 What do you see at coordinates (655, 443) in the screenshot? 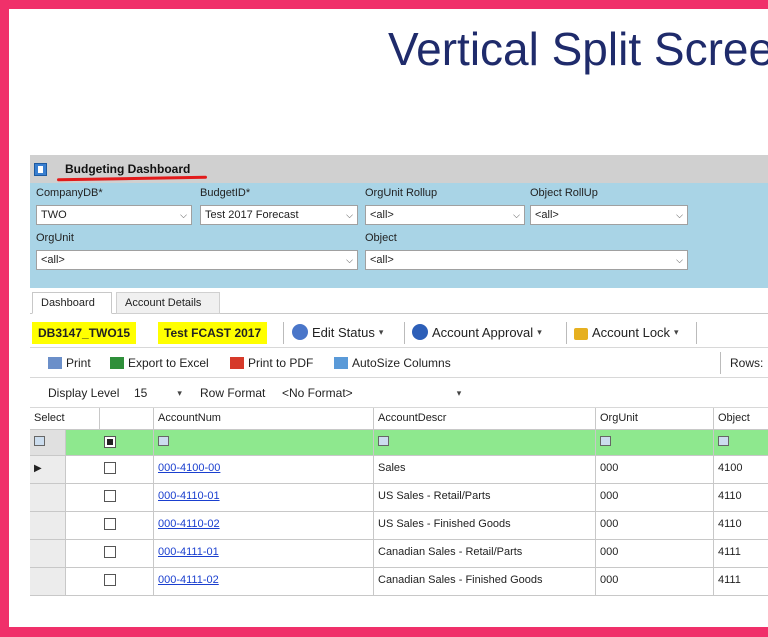
I see `filter-orgunit` at bounding box center [655, 443].